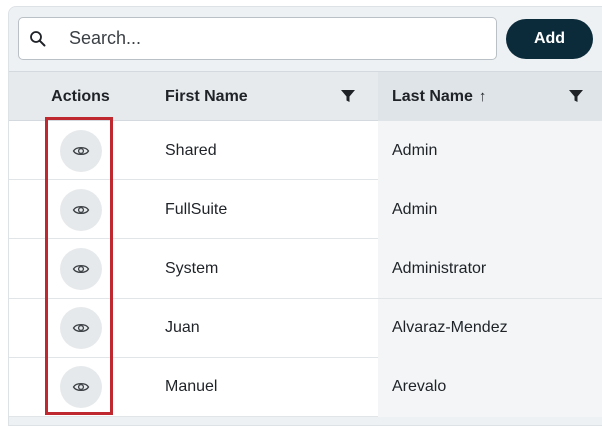 Image resolution: width=602 pixels, height=426 pixels. I want to click on cell-last-name: Alvaraz-Mendez, so click(490, 328).